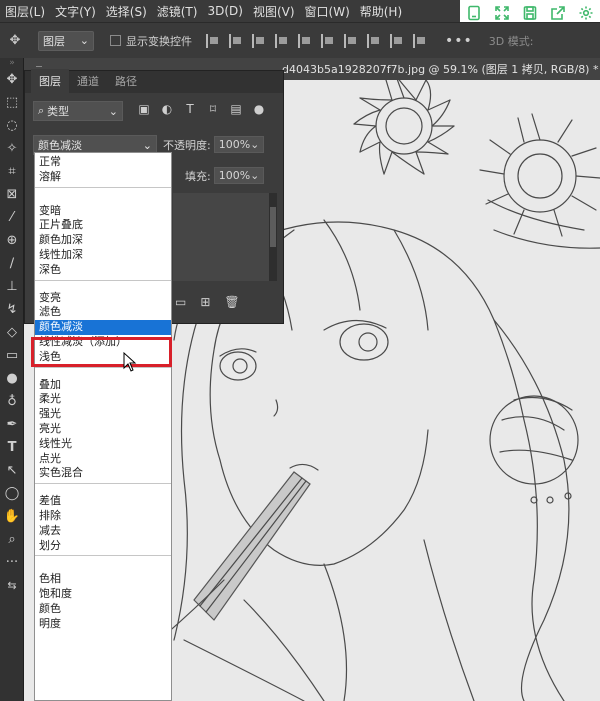 This screenshot has height=701, width=600. Describe the element at coordinates (12, 470) in the screenshot. I see `path-select-icon: ↖` at that location.